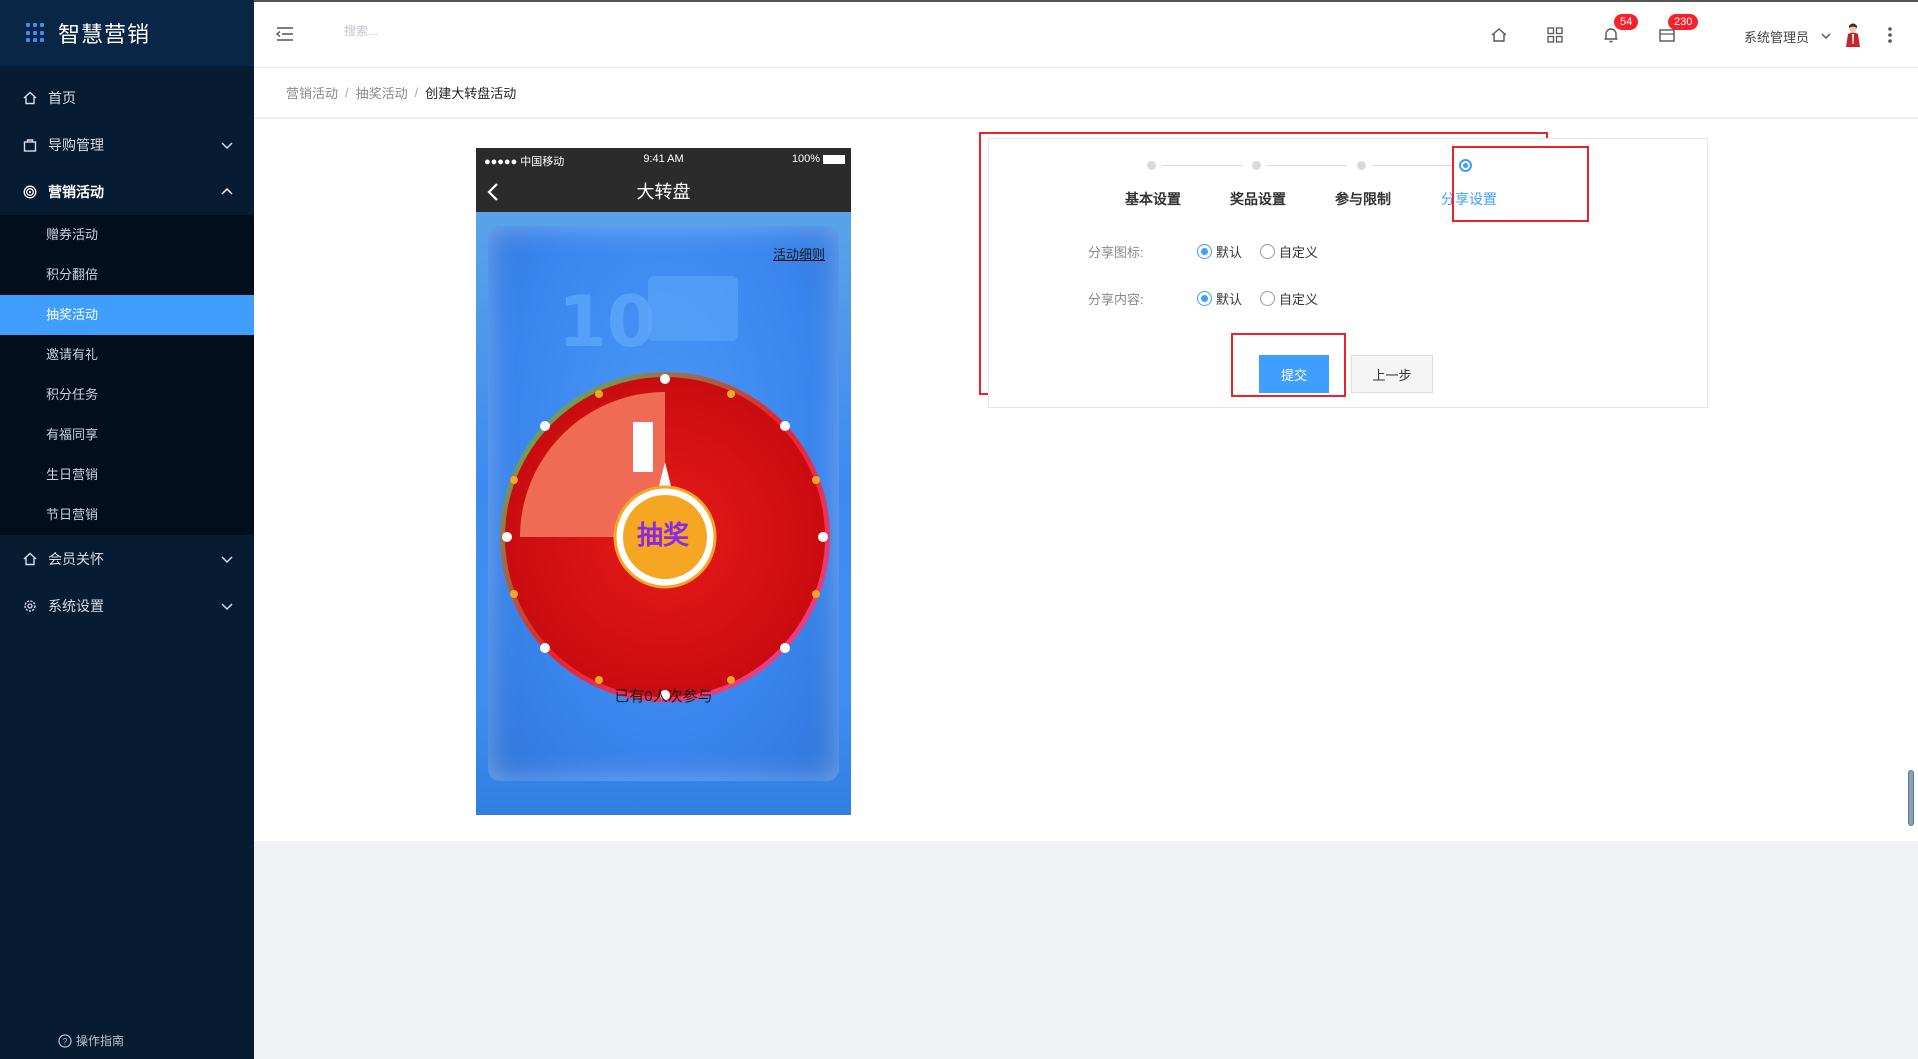 The height and width of the screenshot is (1059, 1918). Describe the element at coordinates (1555, 35) in the screenshot. I see `apps-grid-icon` at that location.